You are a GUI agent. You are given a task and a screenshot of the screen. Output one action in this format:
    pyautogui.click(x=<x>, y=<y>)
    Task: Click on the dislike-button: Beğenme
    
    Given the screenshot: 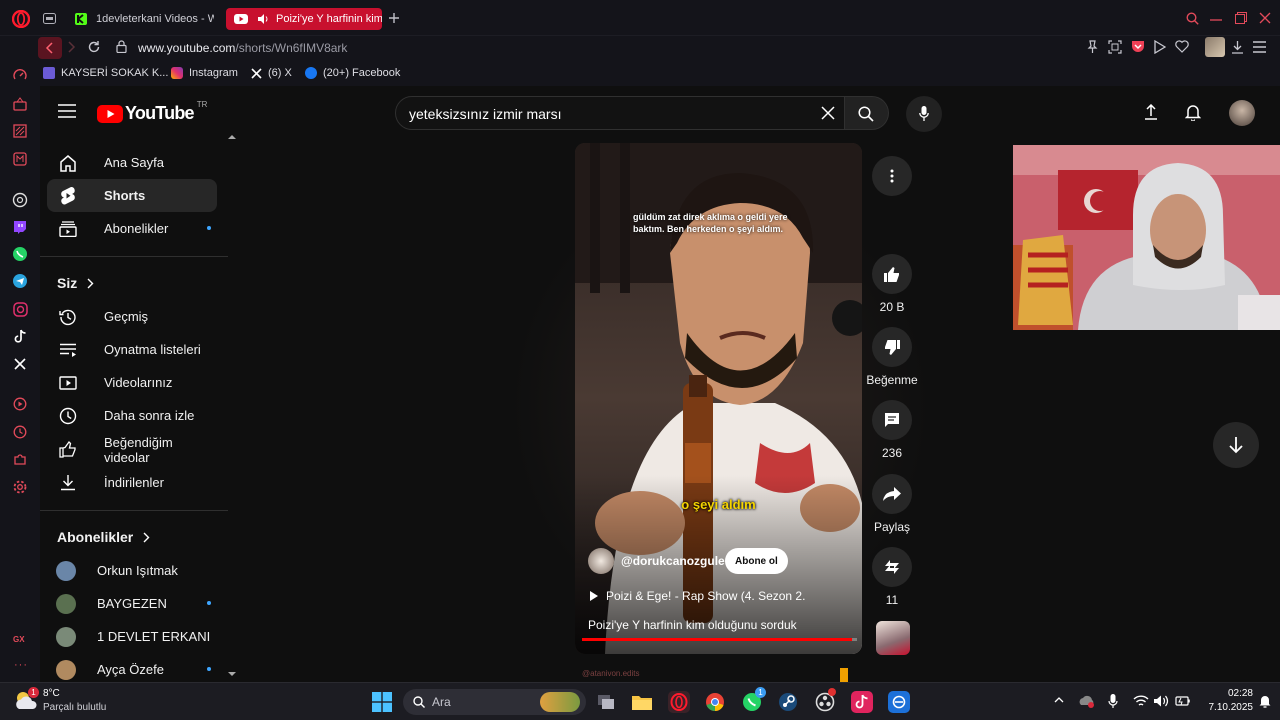 What is the action you would take?
    pyautogui.click(x=892, y=357)
    